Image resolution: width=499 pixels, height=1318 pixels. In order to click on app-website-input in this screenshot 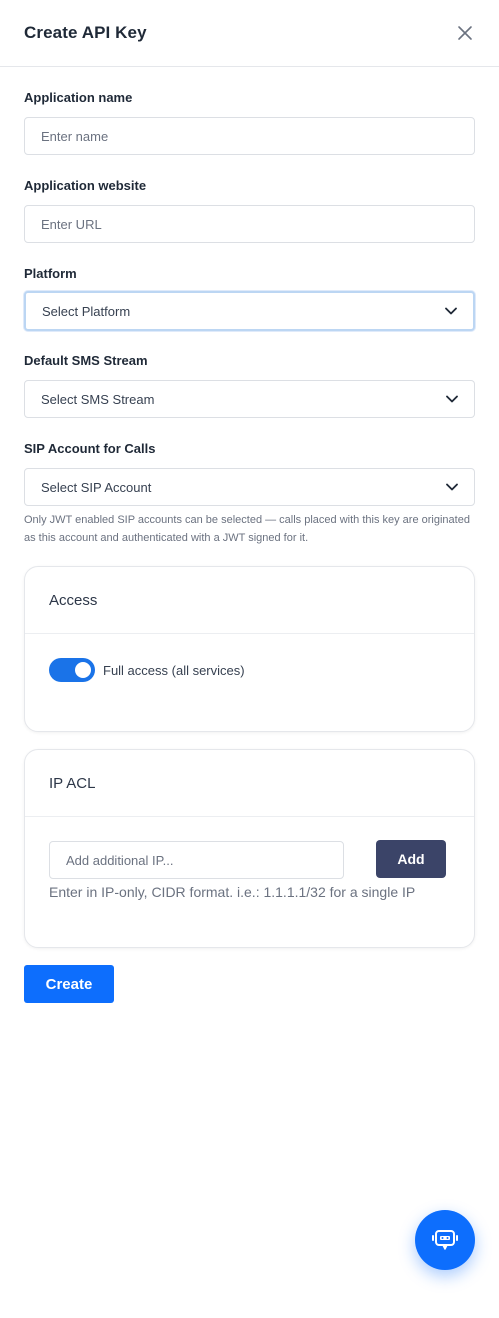, I will do `click(249, 224)`.